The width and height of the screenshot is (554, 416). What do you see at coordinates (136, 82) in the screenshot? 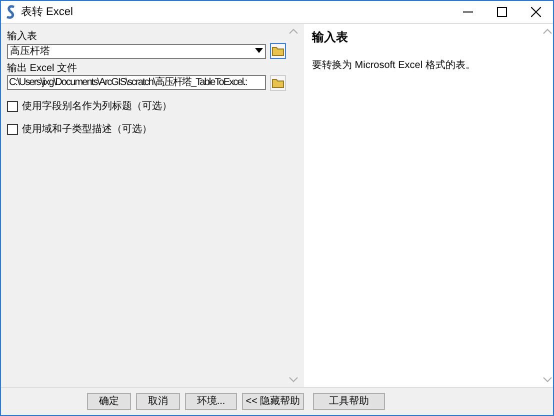
I see `input-field: C:\Users\jixg\Documents\ArcGIS\scratch\高压杆塔_TableToExcel.:` at bounding box center [136, 82].